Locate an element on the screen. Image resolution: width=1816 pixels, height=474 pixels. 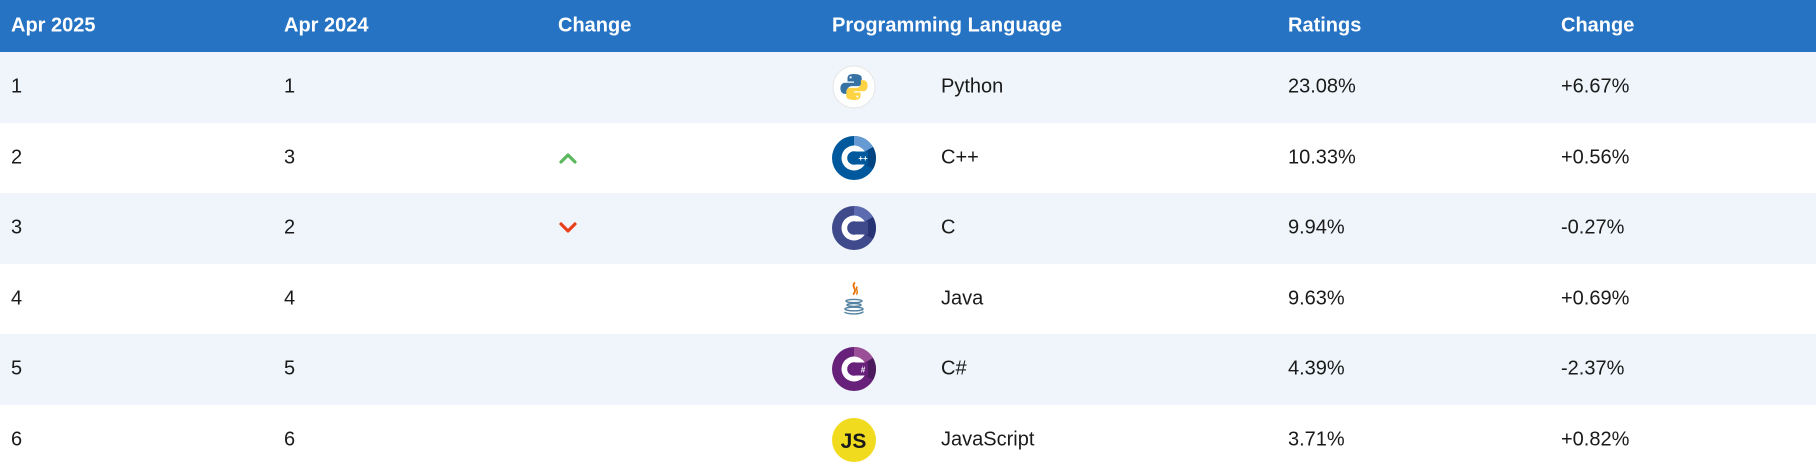
header-previous-month: Apr 2024 is located at coordinates (326, 26).